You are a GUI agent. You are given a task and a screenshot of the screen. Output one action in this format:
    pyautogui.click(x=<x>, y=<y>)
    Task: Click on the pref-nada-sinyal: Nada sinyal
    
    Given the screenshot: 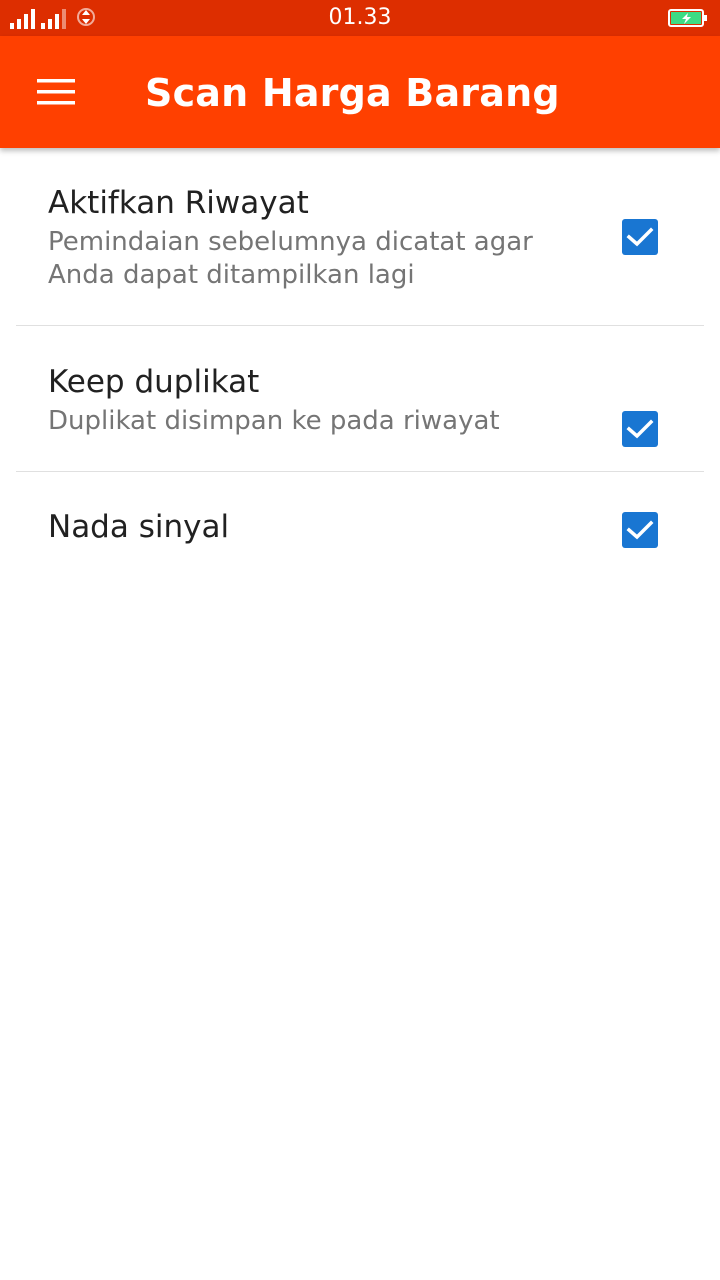 What is the action you would take?
    pyautogui.click(x=360, y=527)
    